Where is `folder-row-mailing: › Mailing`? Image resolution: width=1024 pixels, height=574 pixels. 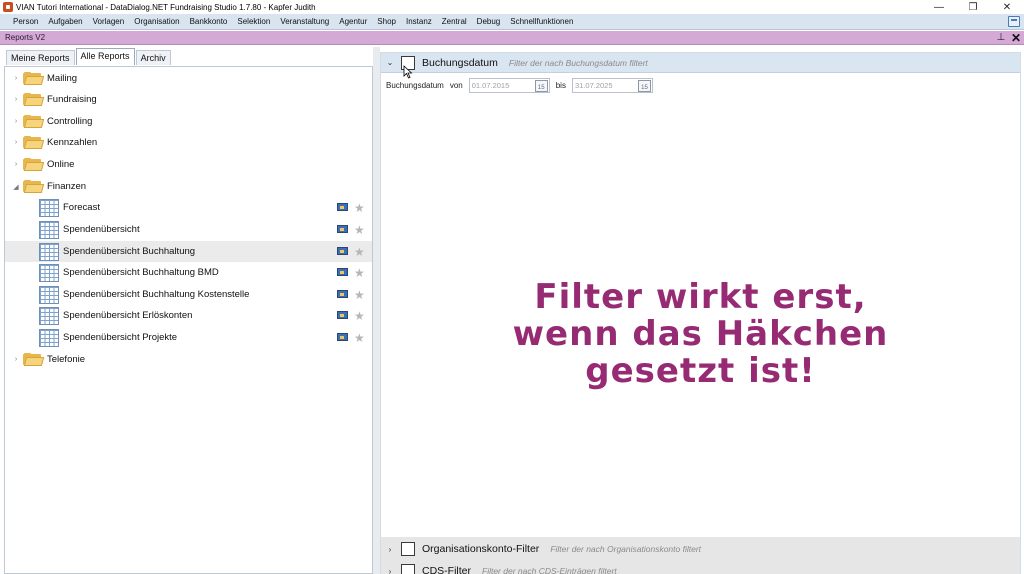 folder-row-mailing: › Mailing is located at coordinates (188, 78).